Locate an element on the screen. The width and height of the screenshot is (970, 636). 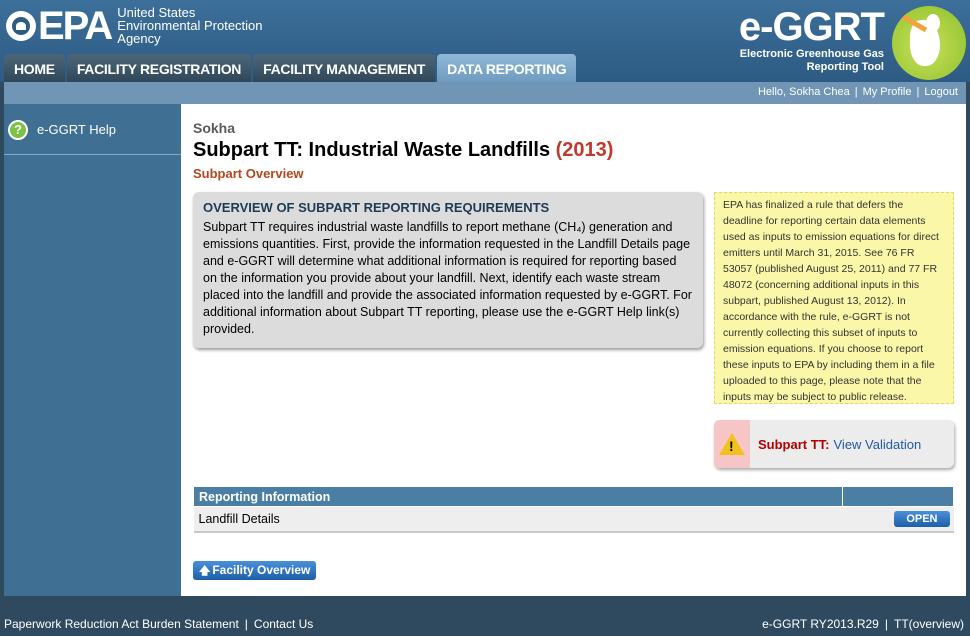
sidebar: ? e-GGRT Help is located at coordinates (92, 350).